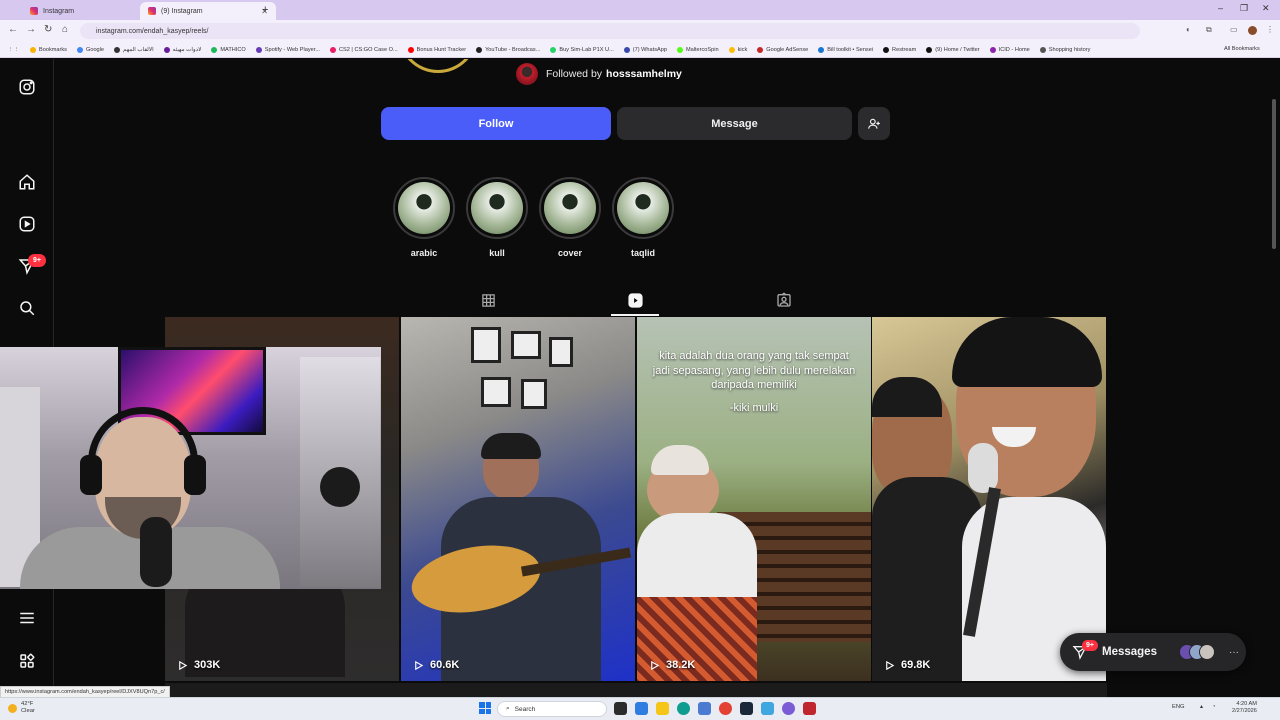 Image resolution: width=1280 pixels, height=720 pixels. I want to click on bookmark-item: لادوات مهيئه, so click(182, 49).